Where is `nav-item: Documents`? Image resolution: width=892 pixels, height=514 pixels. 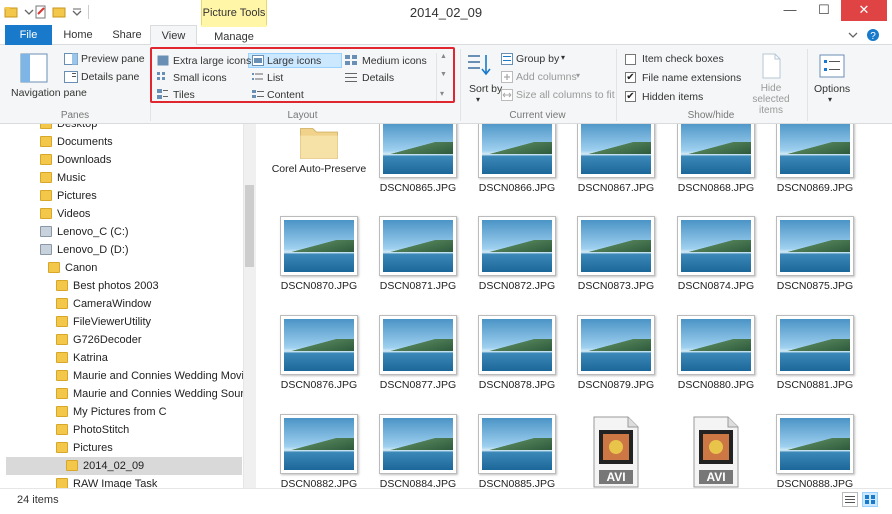
nav-item: Documents is located at coordinates (121, 142).